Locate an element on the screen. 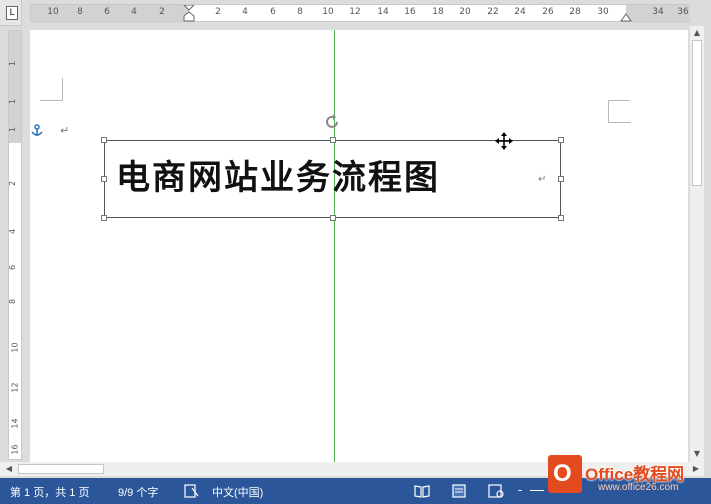  scroll-down-icon: ▼ is located at coordinates (697, 454).